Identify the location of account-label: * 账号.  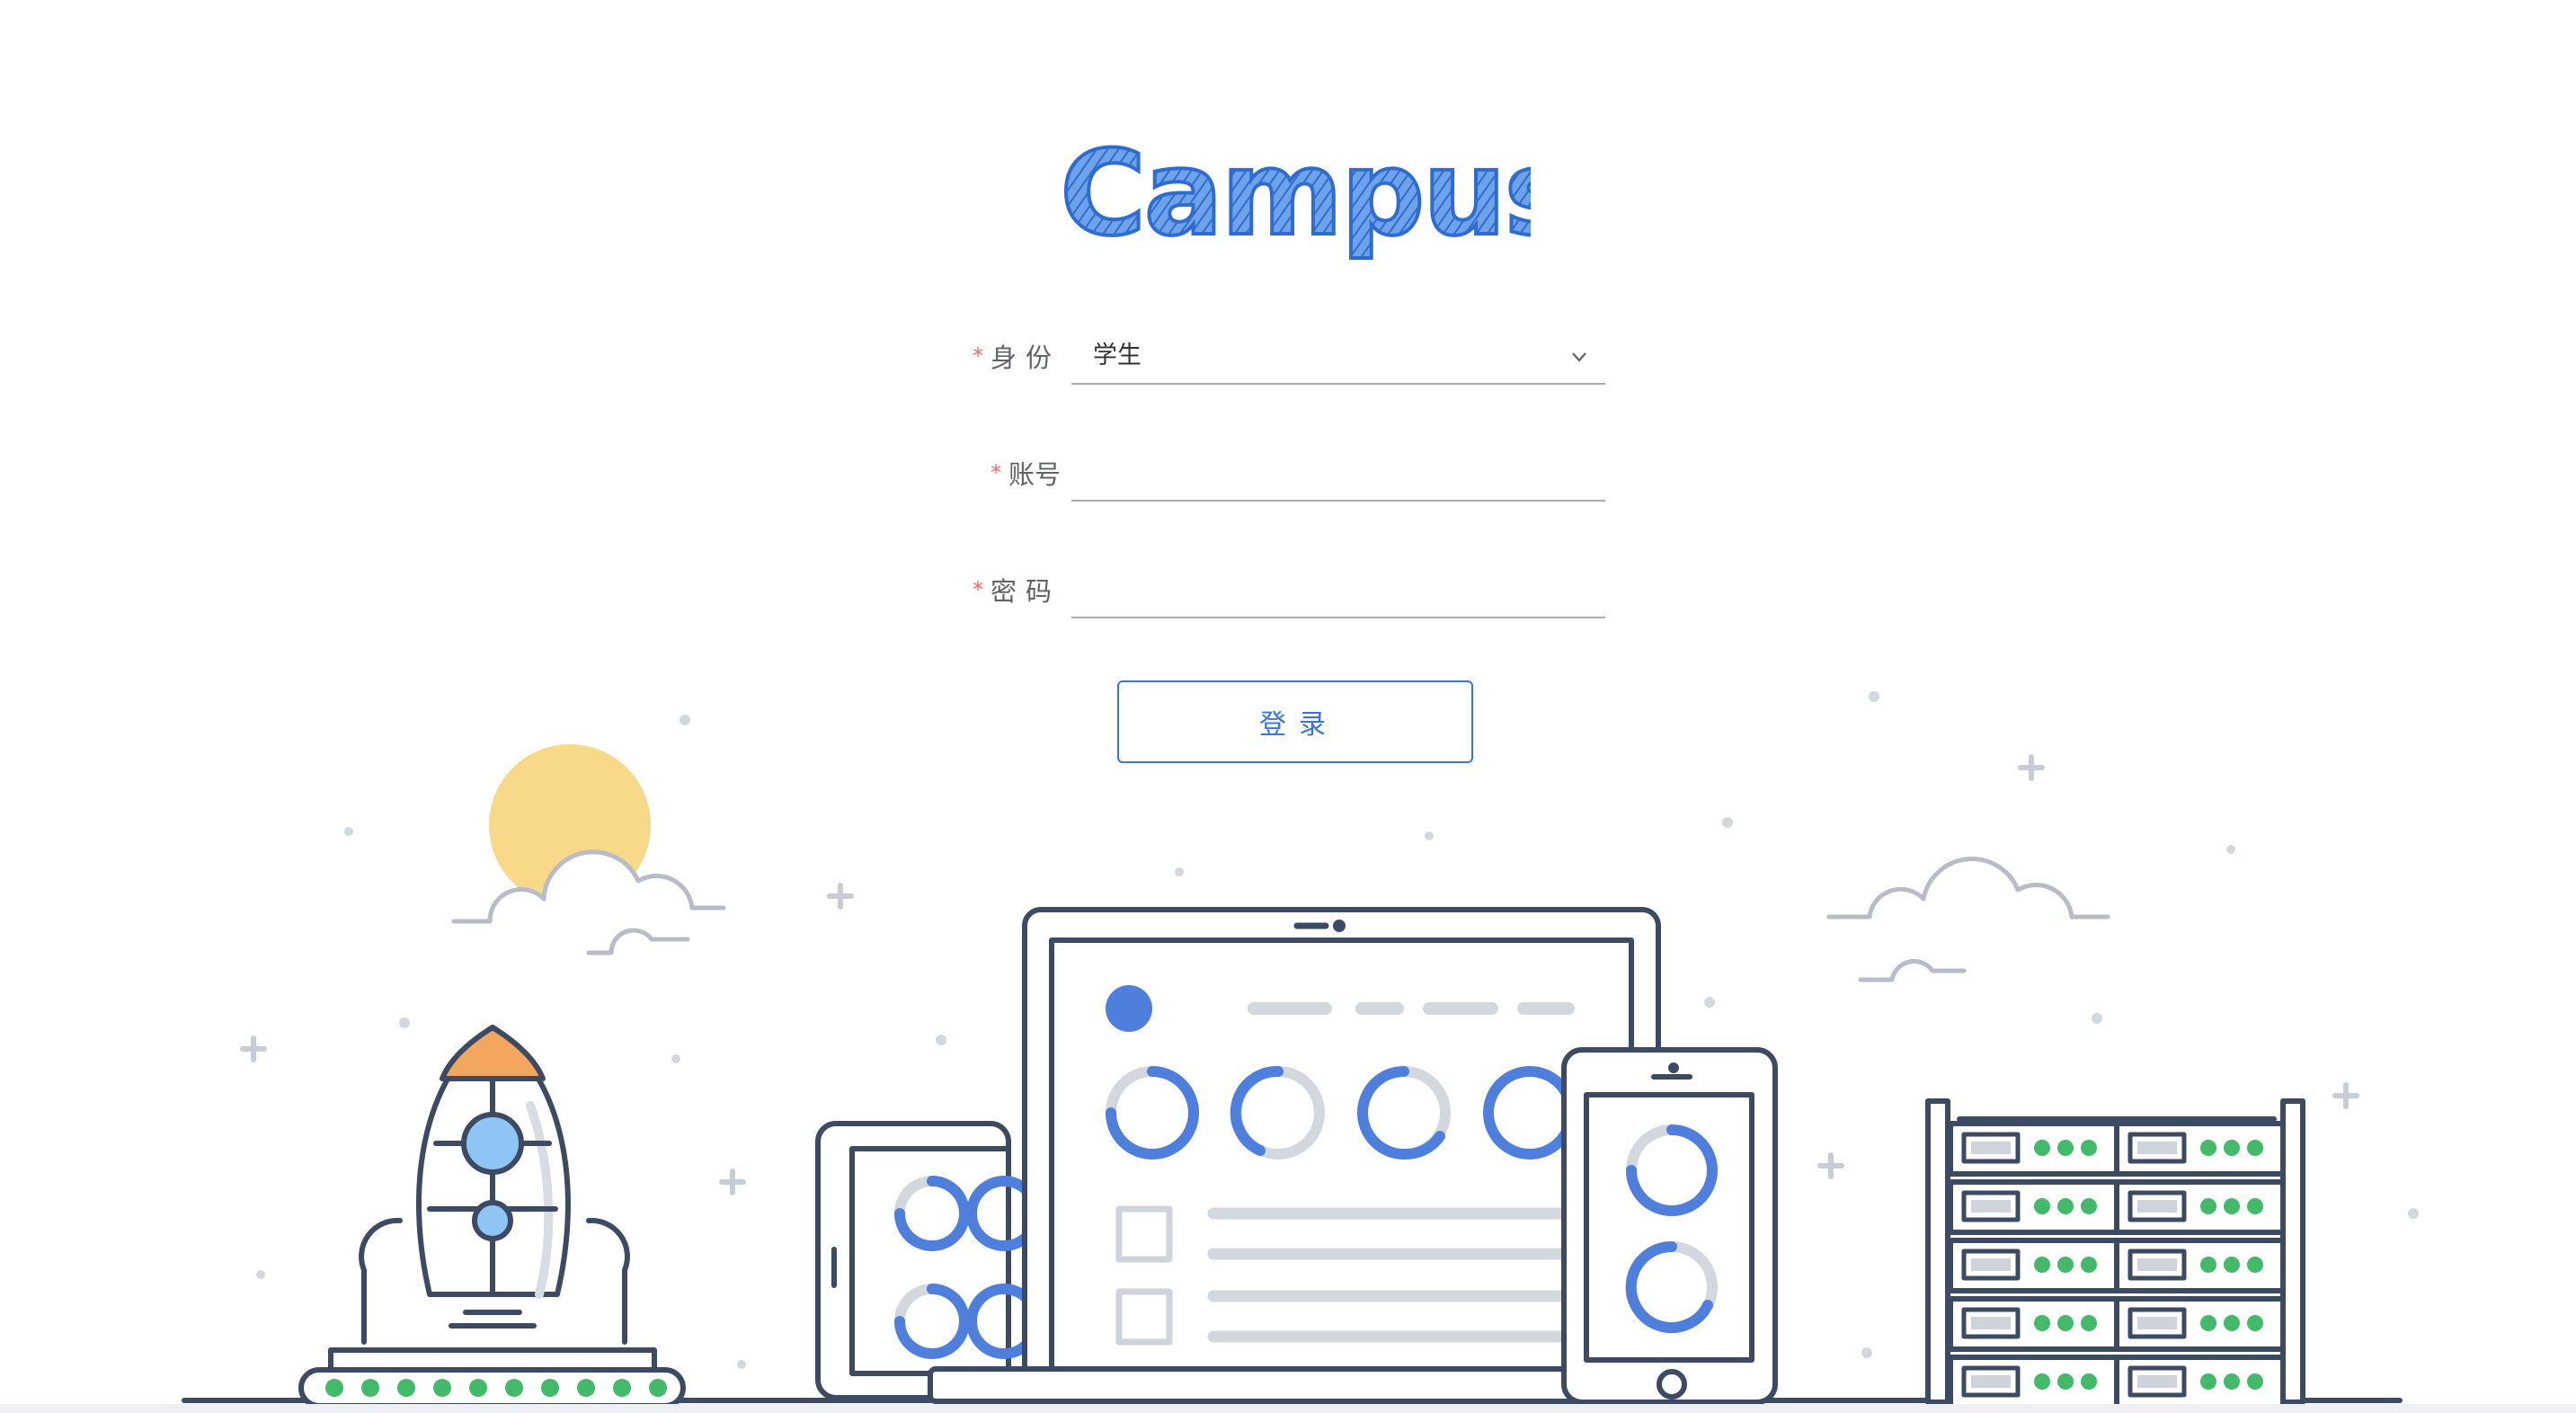
(1025, 474).